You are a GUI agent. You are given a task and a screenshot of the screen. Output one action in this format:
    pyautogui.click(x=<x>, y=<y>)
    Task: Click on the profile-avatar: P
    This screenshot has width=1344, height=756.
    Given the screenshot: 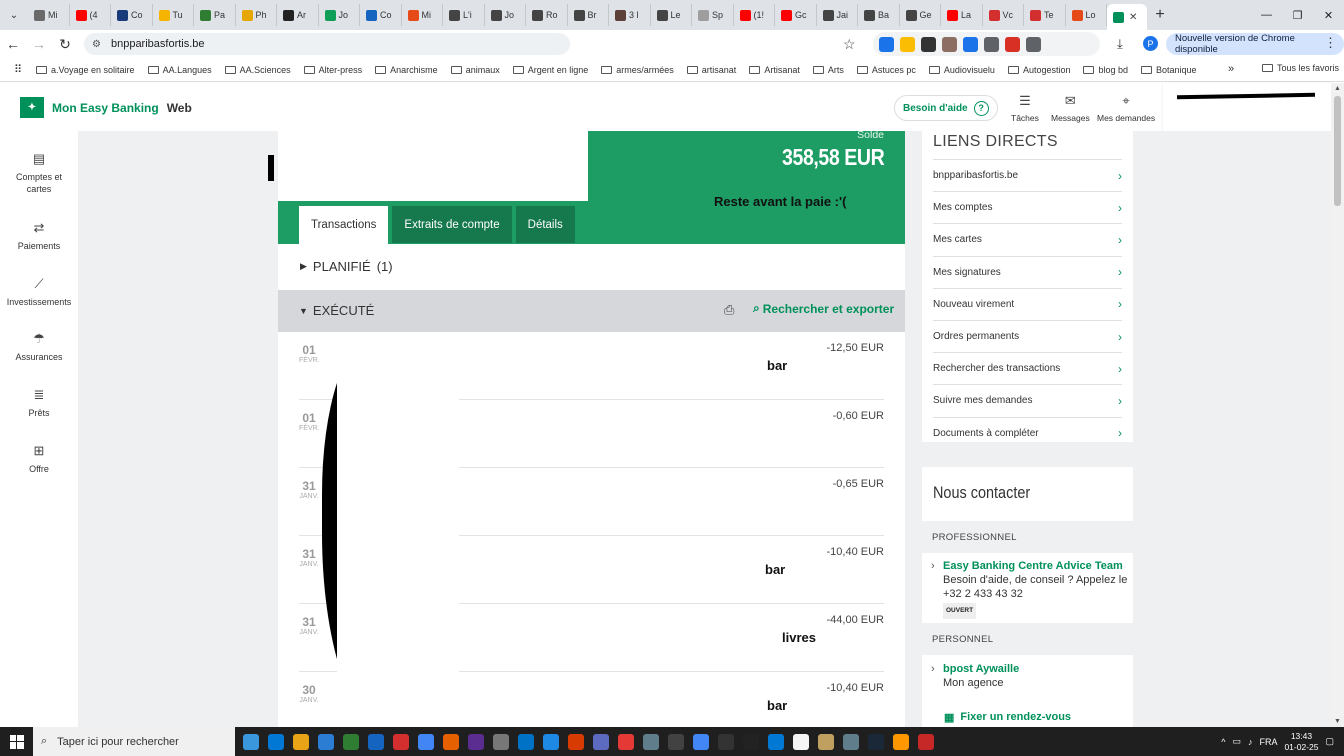 What is the action you would take?
    pyautogui.click(x=1150, y=43)
    